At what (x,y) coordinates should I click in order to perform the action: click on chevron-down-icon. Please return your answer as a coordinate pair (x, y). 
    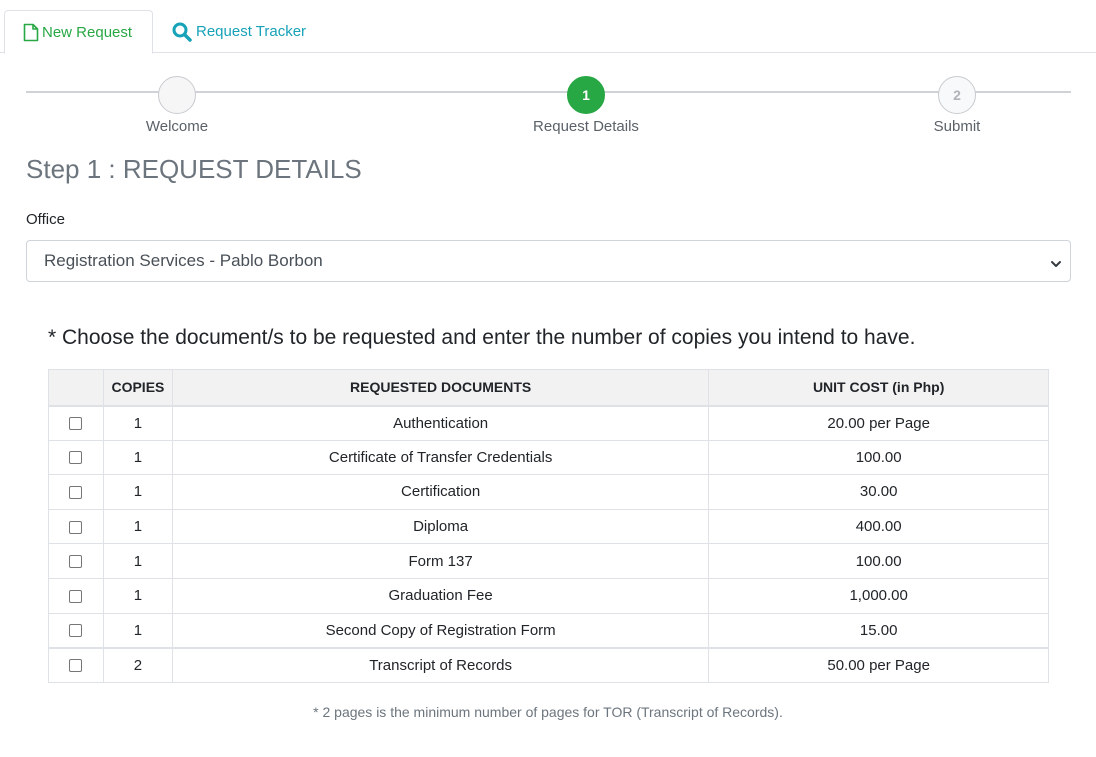
    Looking at the image, I should click on (1056, 261).